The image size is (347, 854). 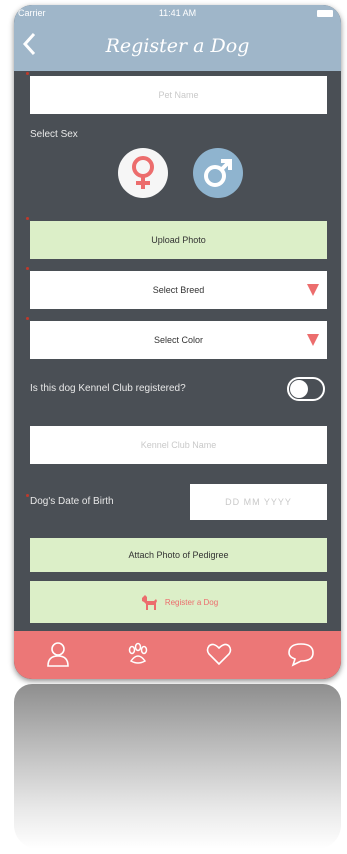 I want to click on register-label: Register a Dog, so click(x=191, y=602).